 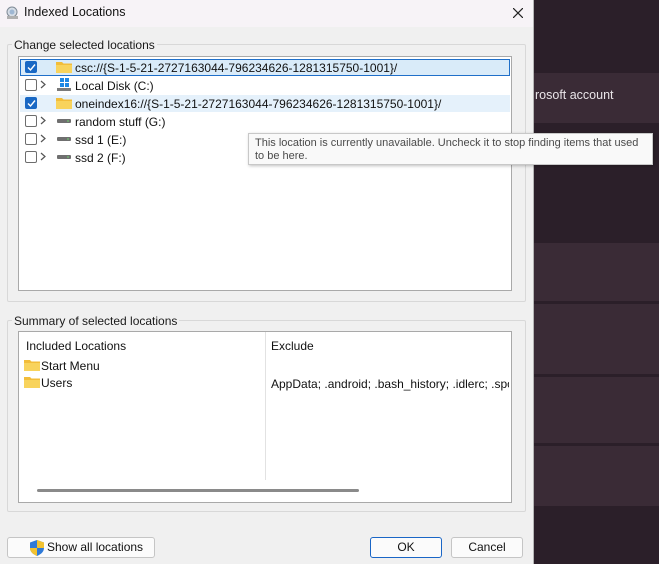 What do you see at coordinates (265, 406) in the screenshot?
I see `column-divider` at bounding box center [265, 406].